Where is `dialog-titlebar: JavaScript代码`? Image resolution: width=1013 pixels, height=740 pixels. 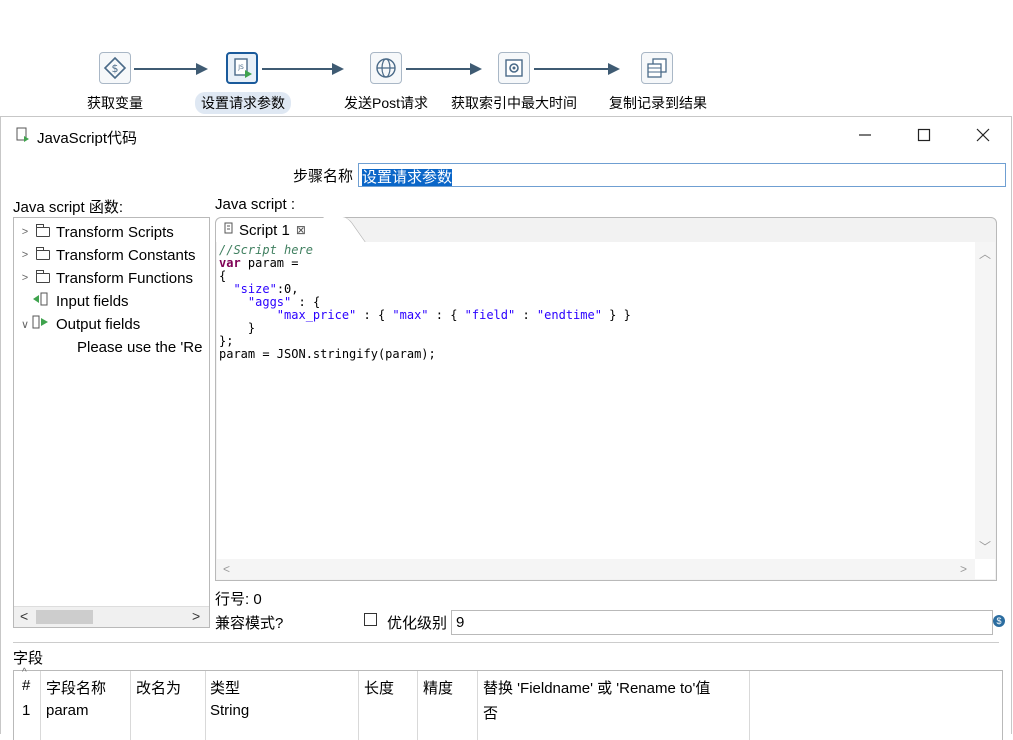
dialog-titlebar: JavaScript代码 is located at coordinates (506, 135).